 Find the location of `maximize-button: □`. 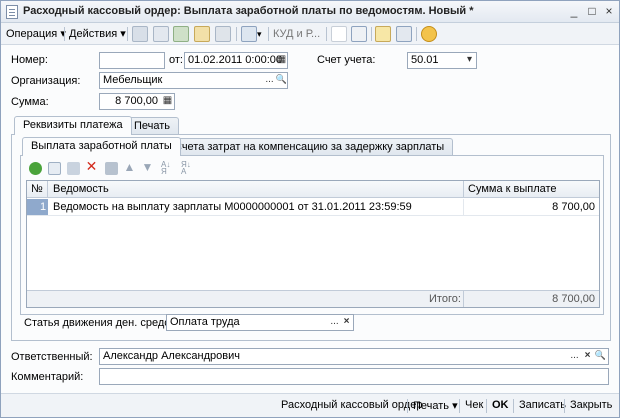

maximize-button: □ is located at coordinates (592, 11).